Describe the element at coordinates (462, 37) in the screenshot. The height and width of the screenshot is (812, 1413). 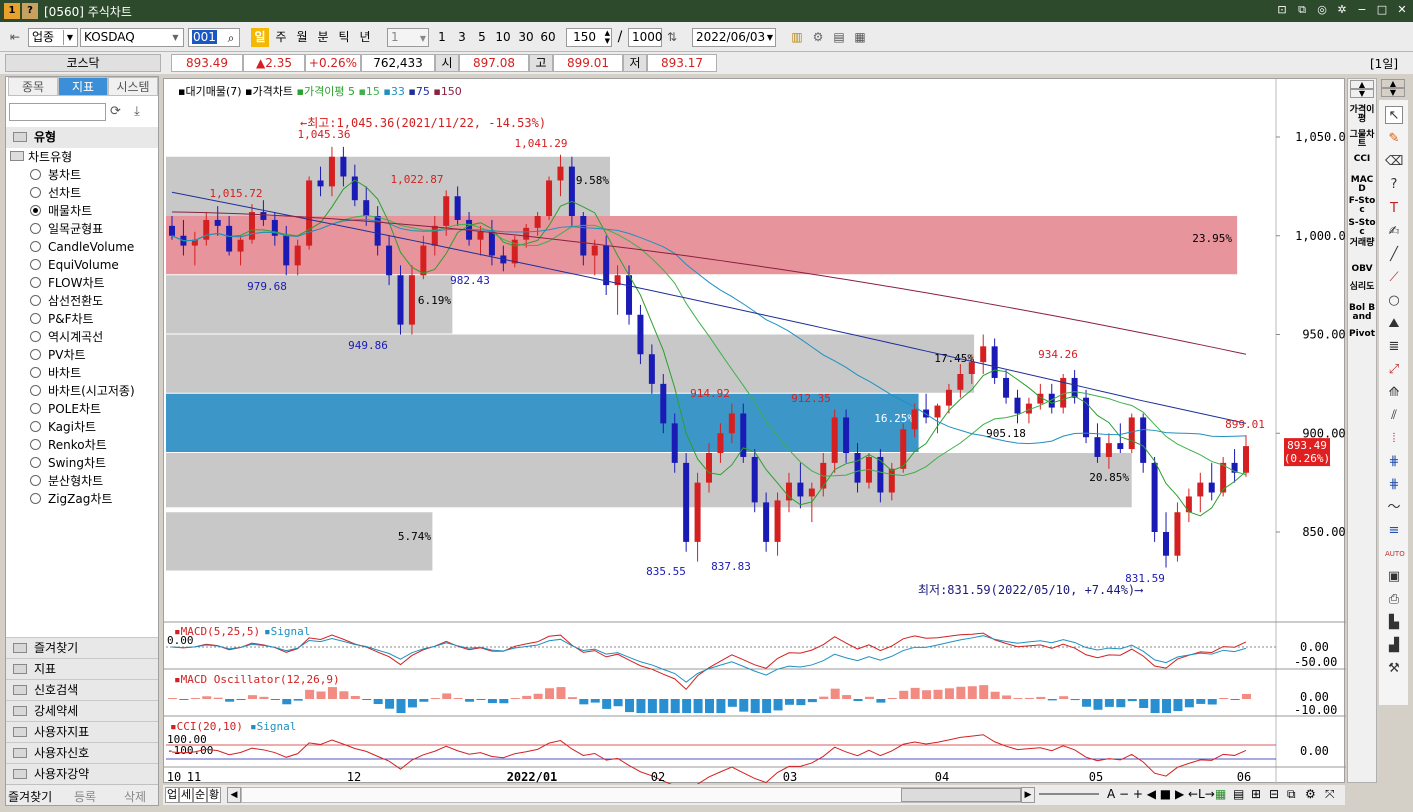
I see `quick-3: 3` at that location.